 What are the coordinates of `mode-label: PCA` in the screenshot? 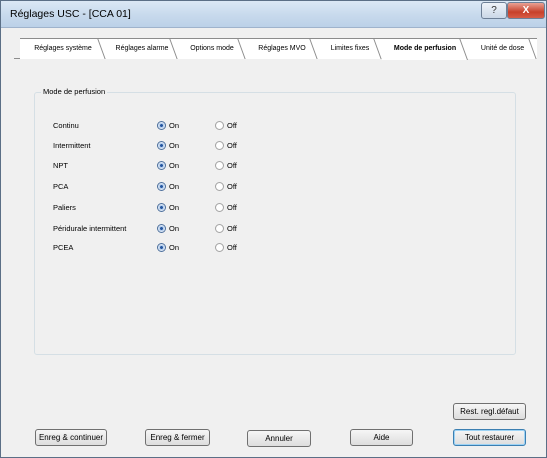 It's located at (61, 186).